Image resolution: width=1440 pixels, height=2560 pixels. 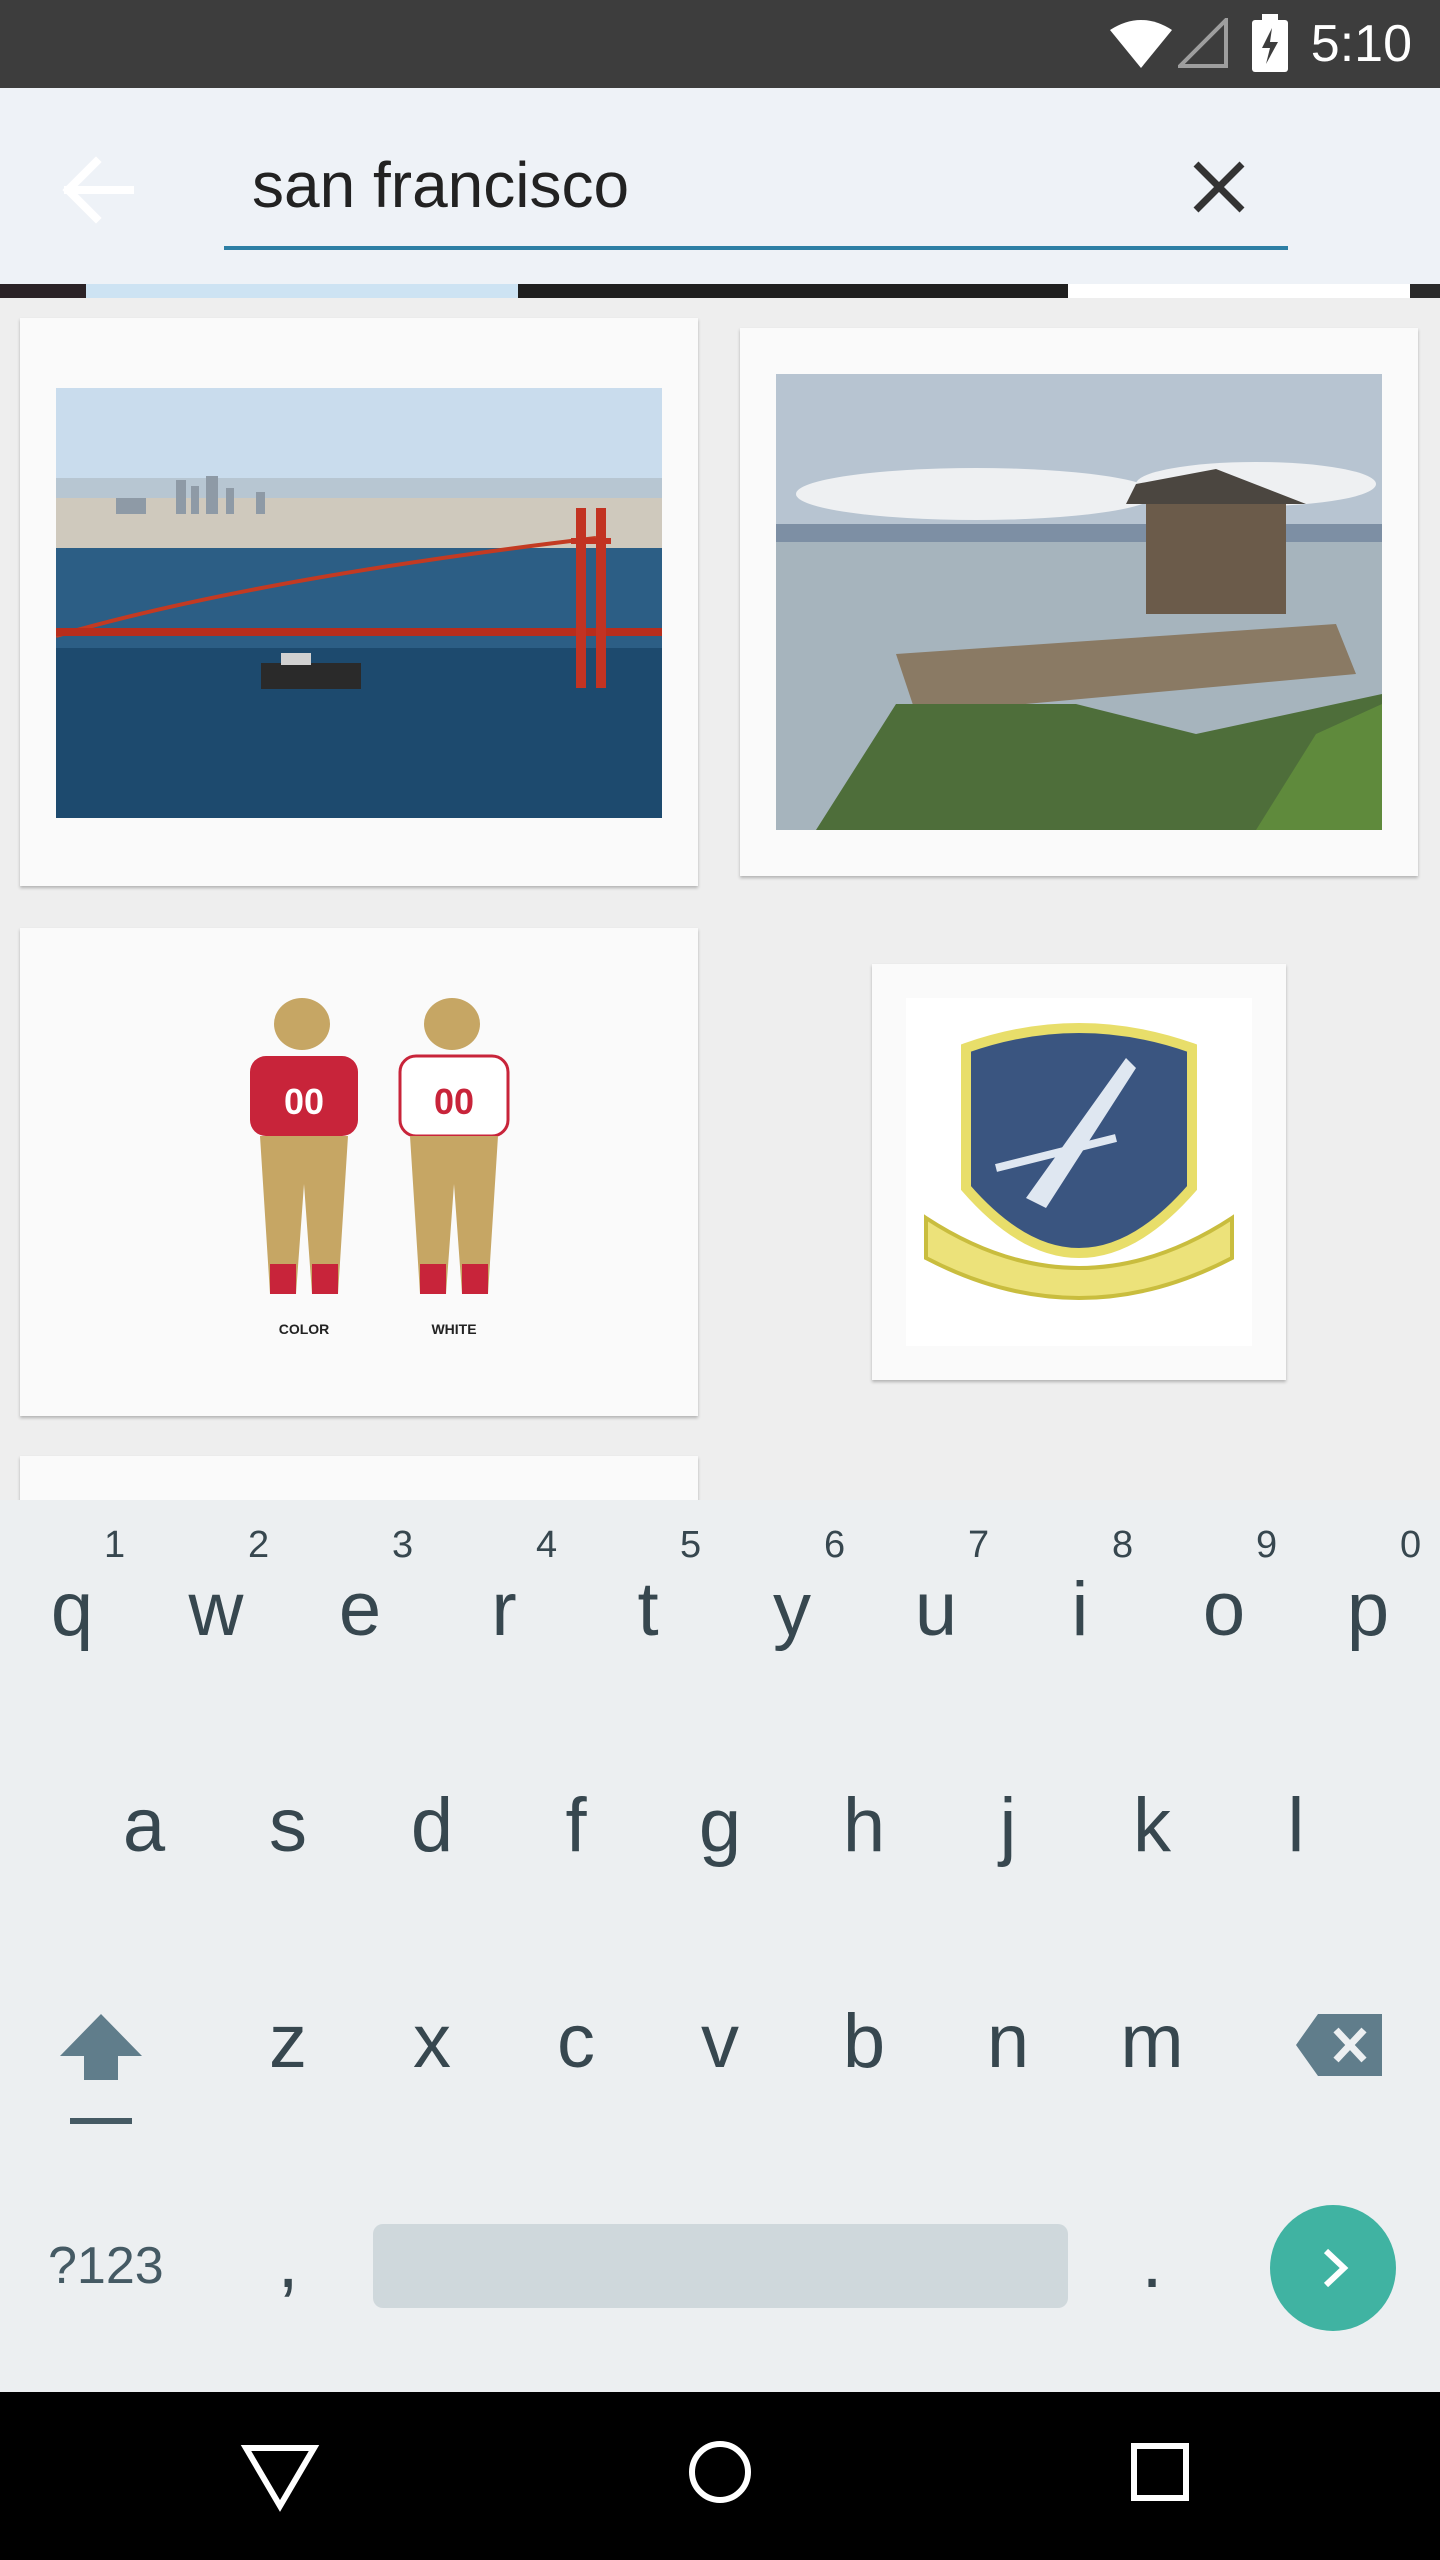 I want to click on key-g: g, so click(x=720, y=1825).